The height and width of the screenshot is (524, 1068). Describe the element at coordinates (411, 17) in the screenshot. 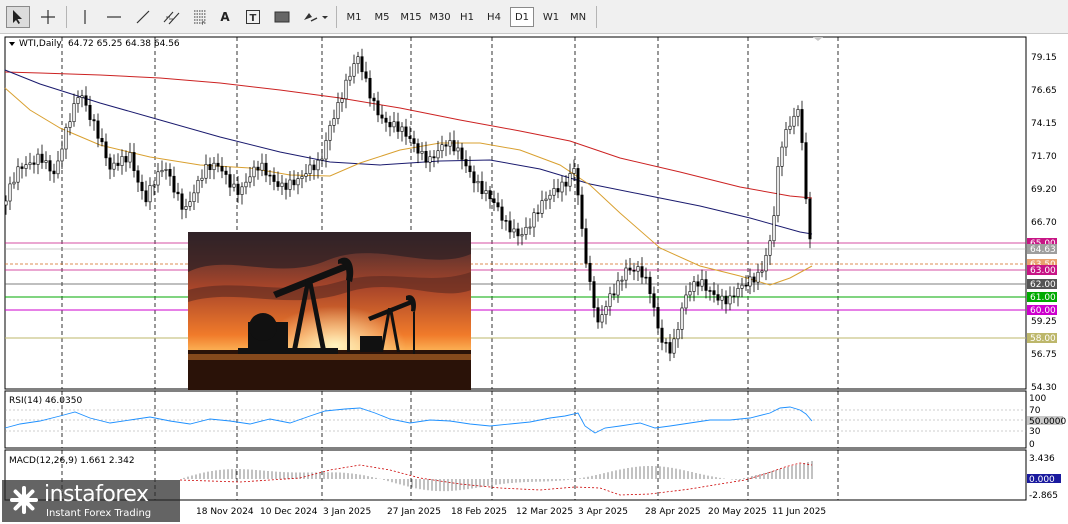

I see `timeframe-m15: M15` at that location.